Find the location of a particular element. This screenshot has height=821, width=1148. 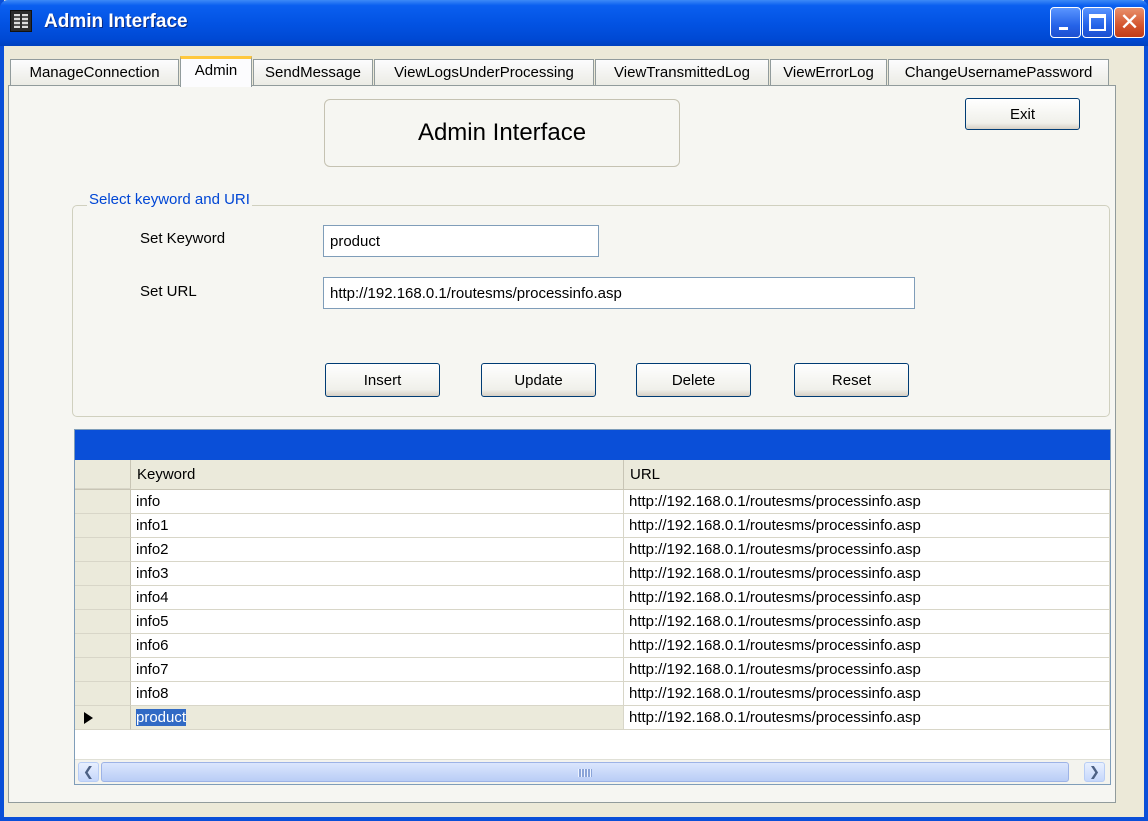

column-header-url: URL is located at coordinates (867, 474).